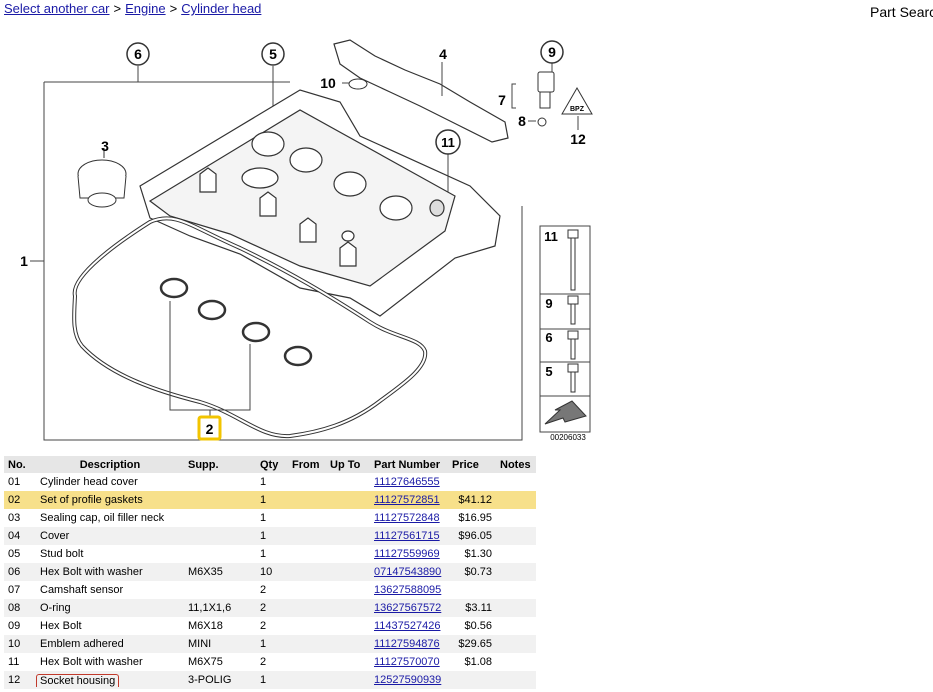 The image size is (933, 692). Describe the element at coordinates (61, 626) in the screenshot. I see `row-description: Hex Bolt` at that location.